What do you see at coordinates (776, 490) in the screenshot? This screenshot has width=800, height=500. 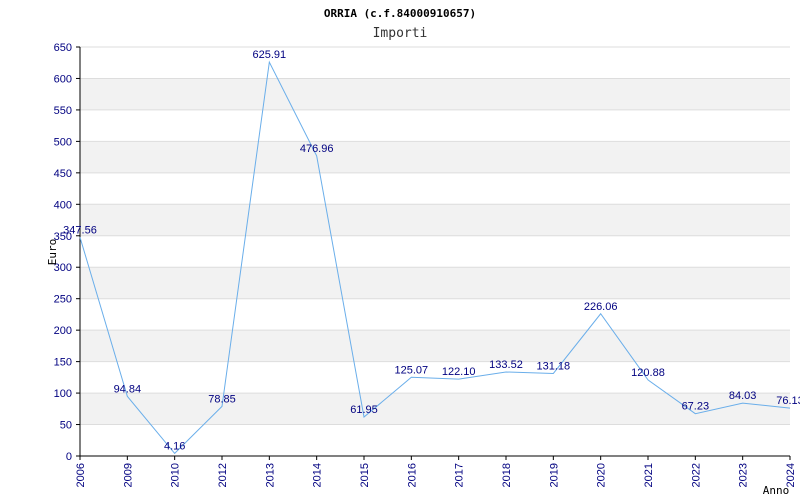 I see `x-axis-label: Anno` at bounding box center [776, 490].